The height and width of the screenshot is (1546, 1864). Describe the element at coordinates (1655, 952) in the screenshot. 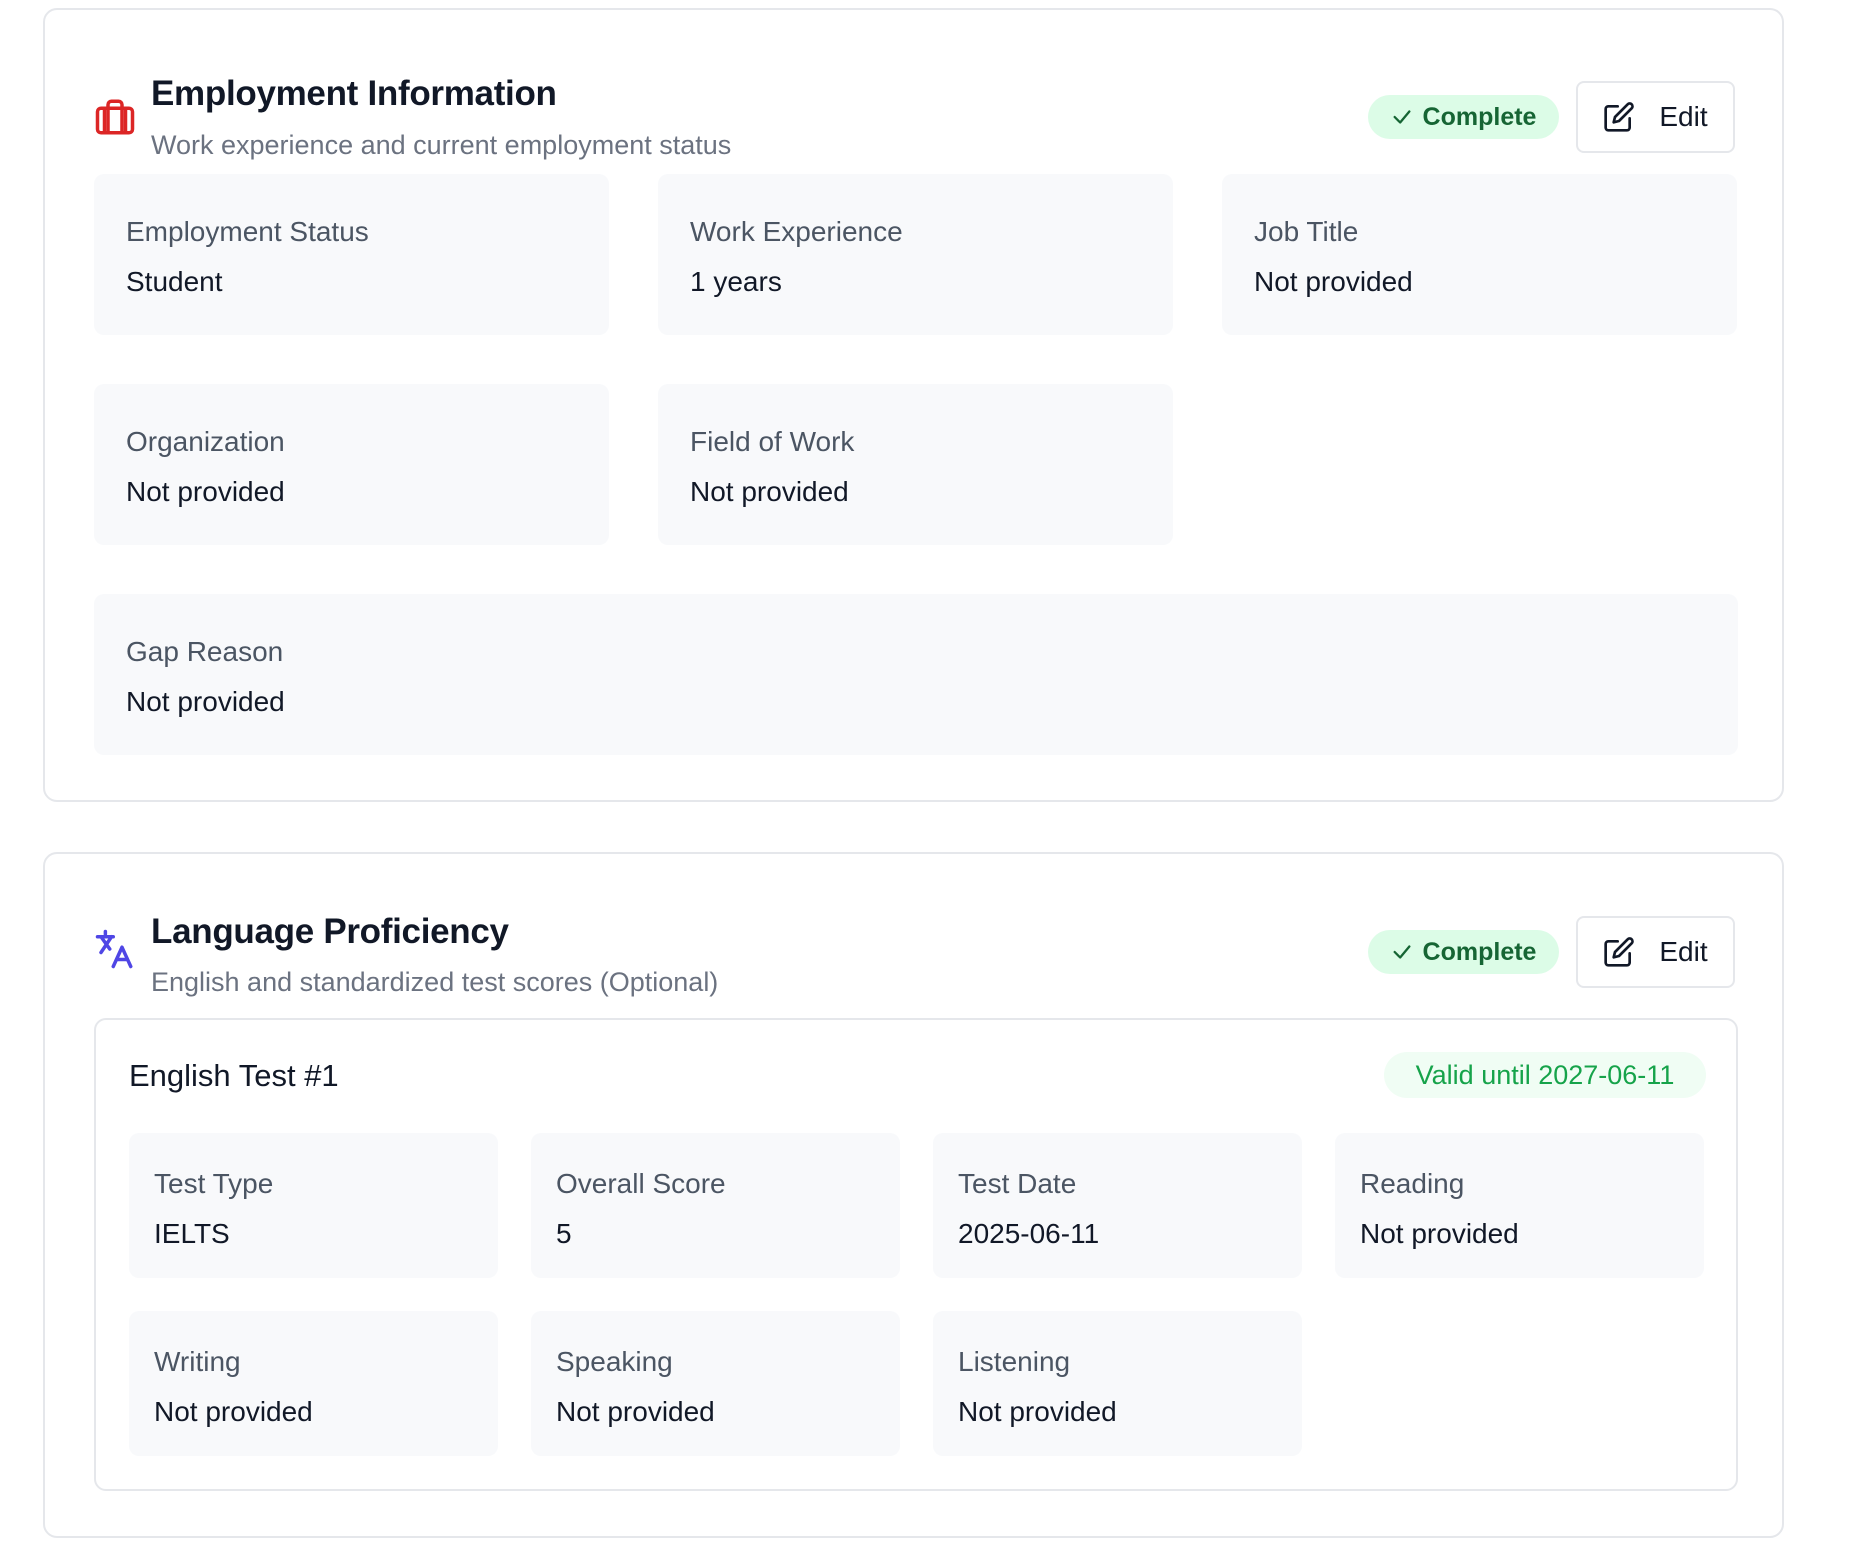

I see `edit-language-button: Edit` at that location.